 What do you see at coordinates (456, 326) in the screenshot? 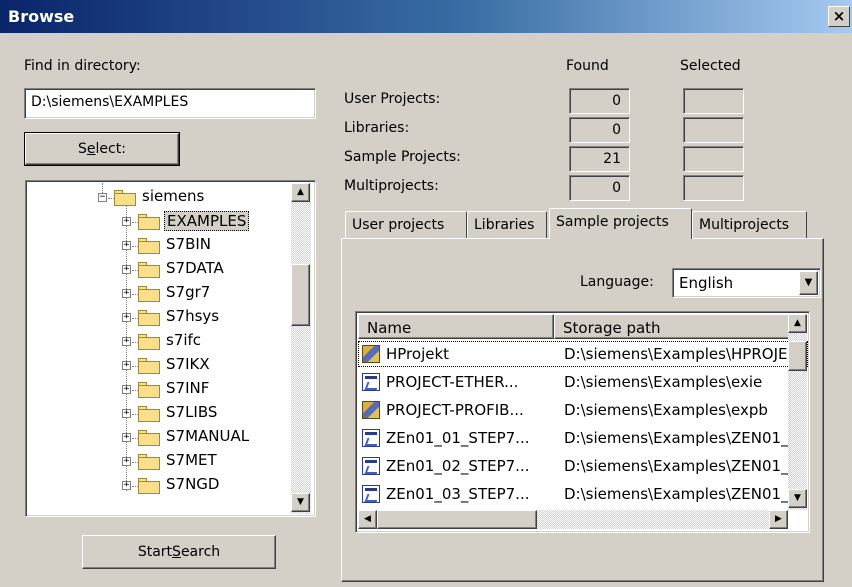
I see `column-header-name: Name` at bounding box center [456, 326].